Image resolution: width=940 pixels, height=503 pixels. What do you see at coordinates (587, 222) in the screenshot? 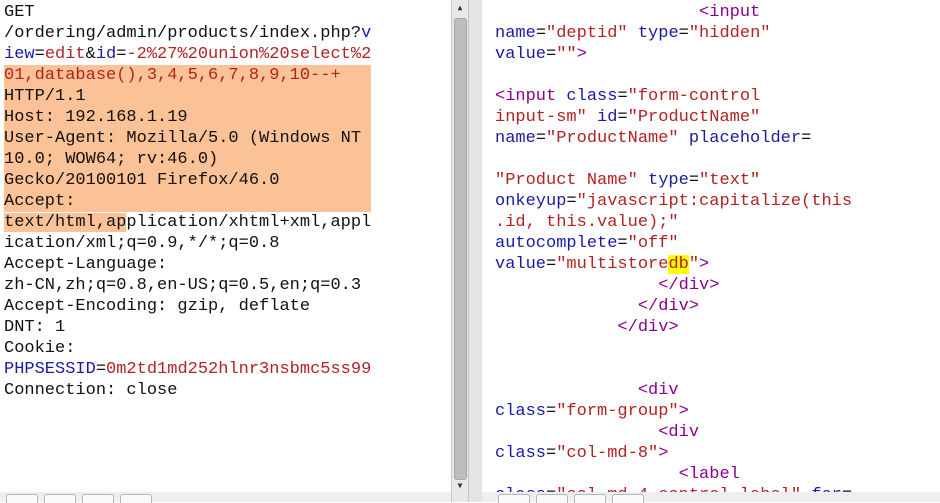
I see `code-token: .id, this.value);"` at bounding box center [587, 222].